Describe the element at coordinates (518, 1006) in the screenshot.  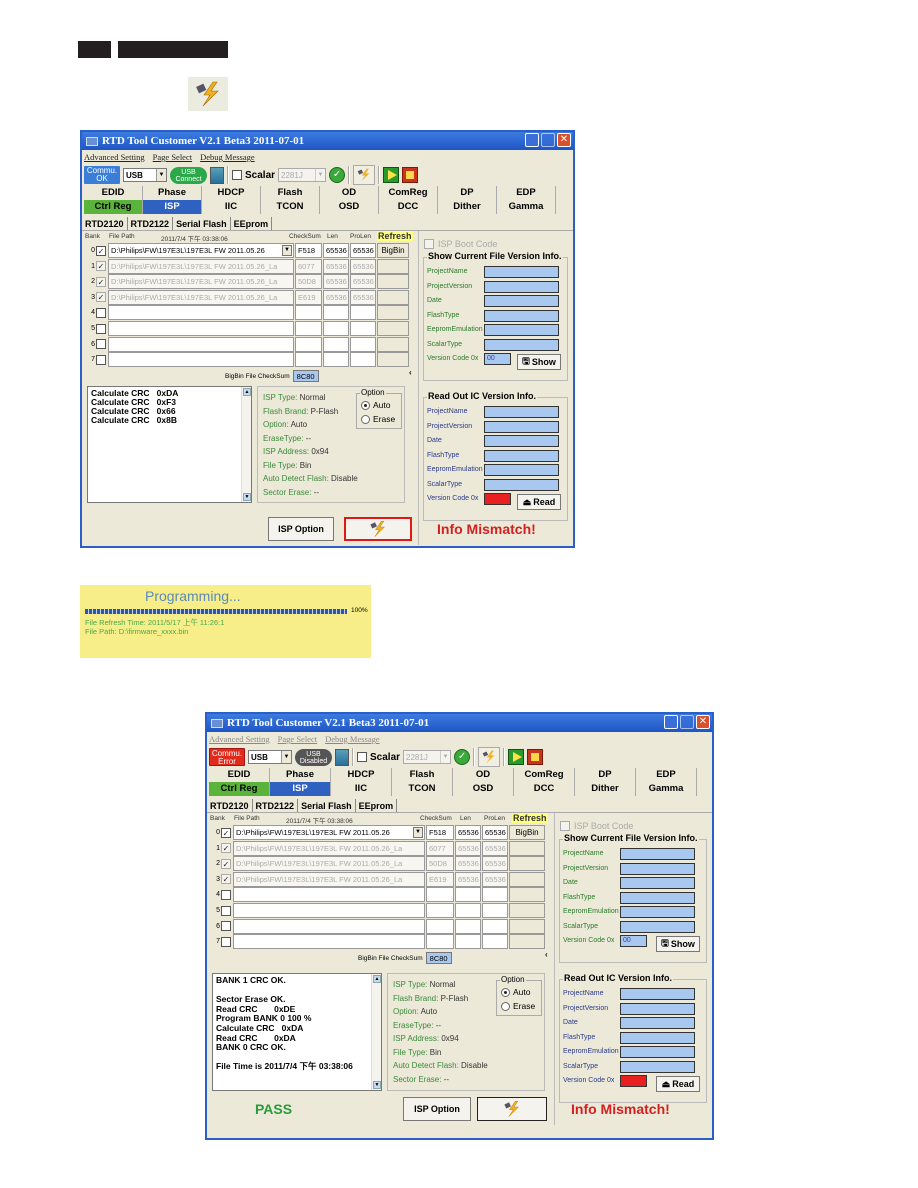
I see `option-erase-radio: Erase` at that location.